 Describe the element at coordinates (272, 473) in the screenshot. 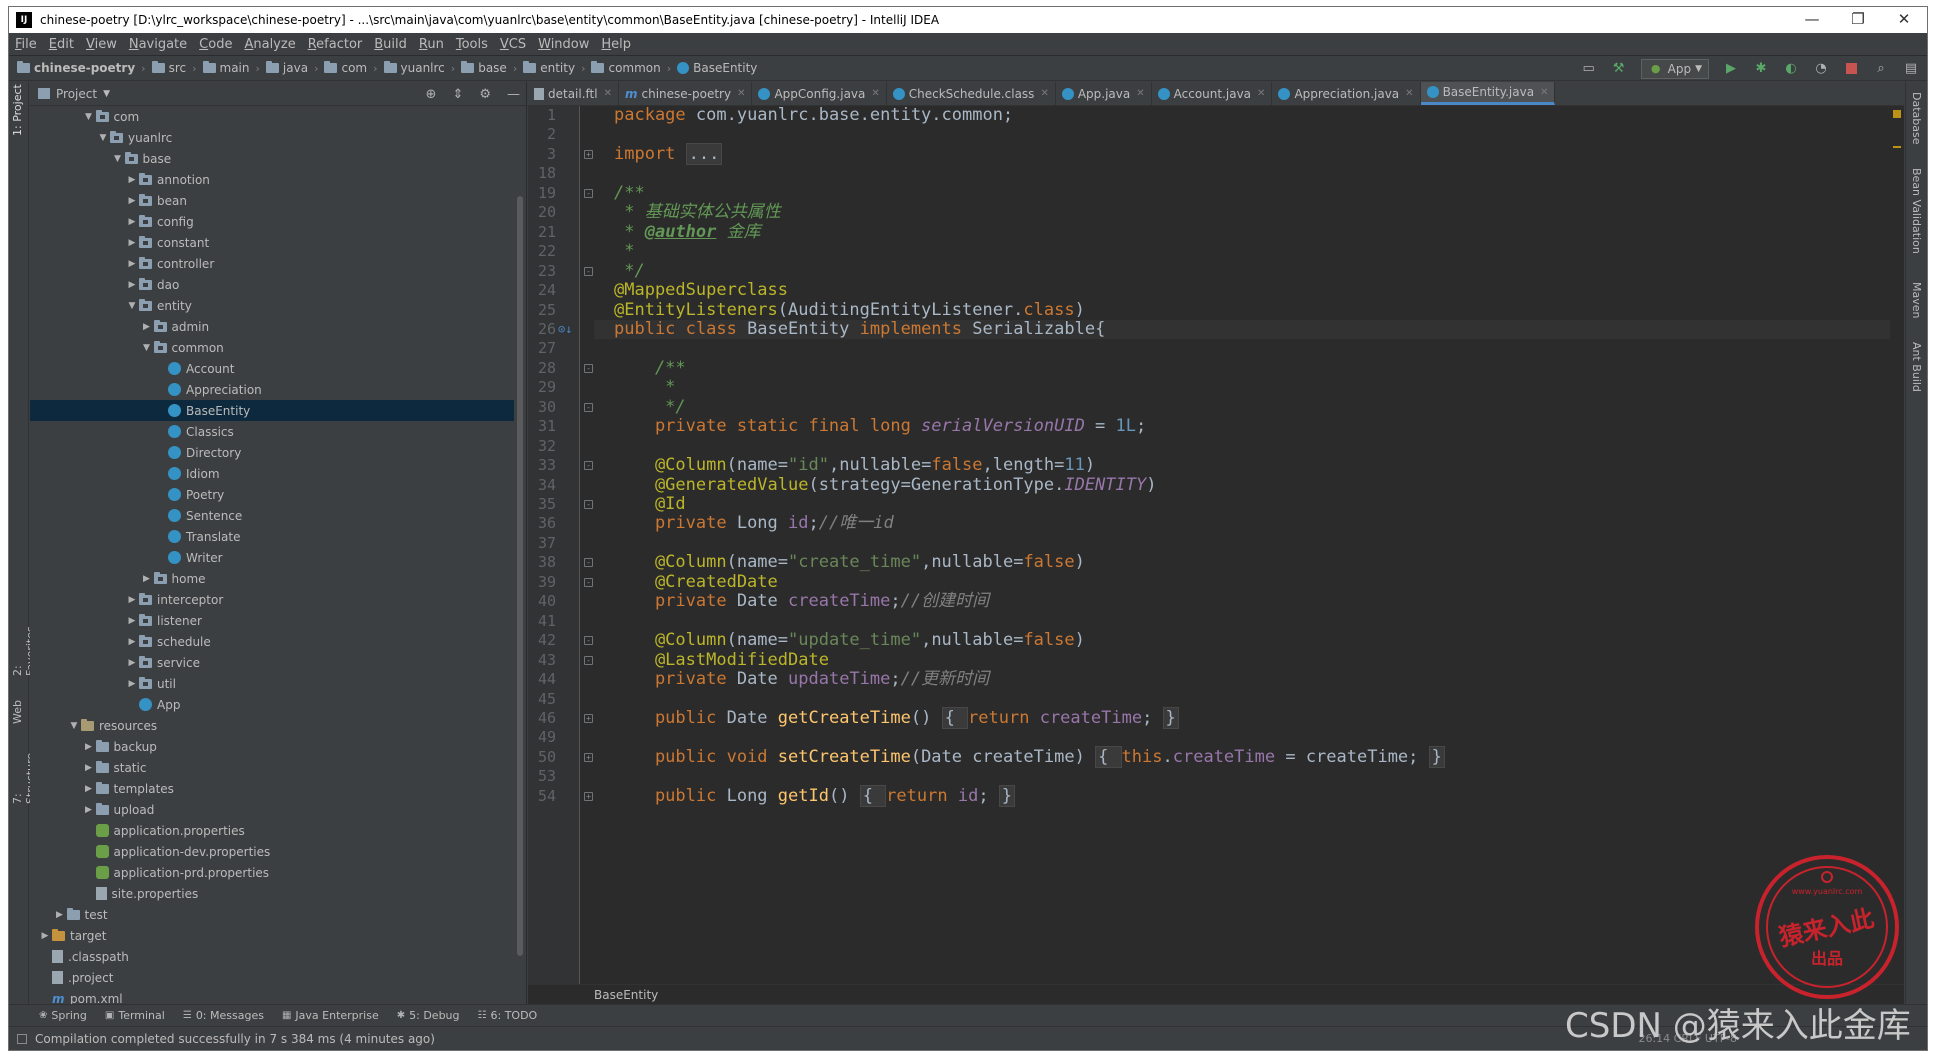

I see `tree-item: Idiom` at that location.